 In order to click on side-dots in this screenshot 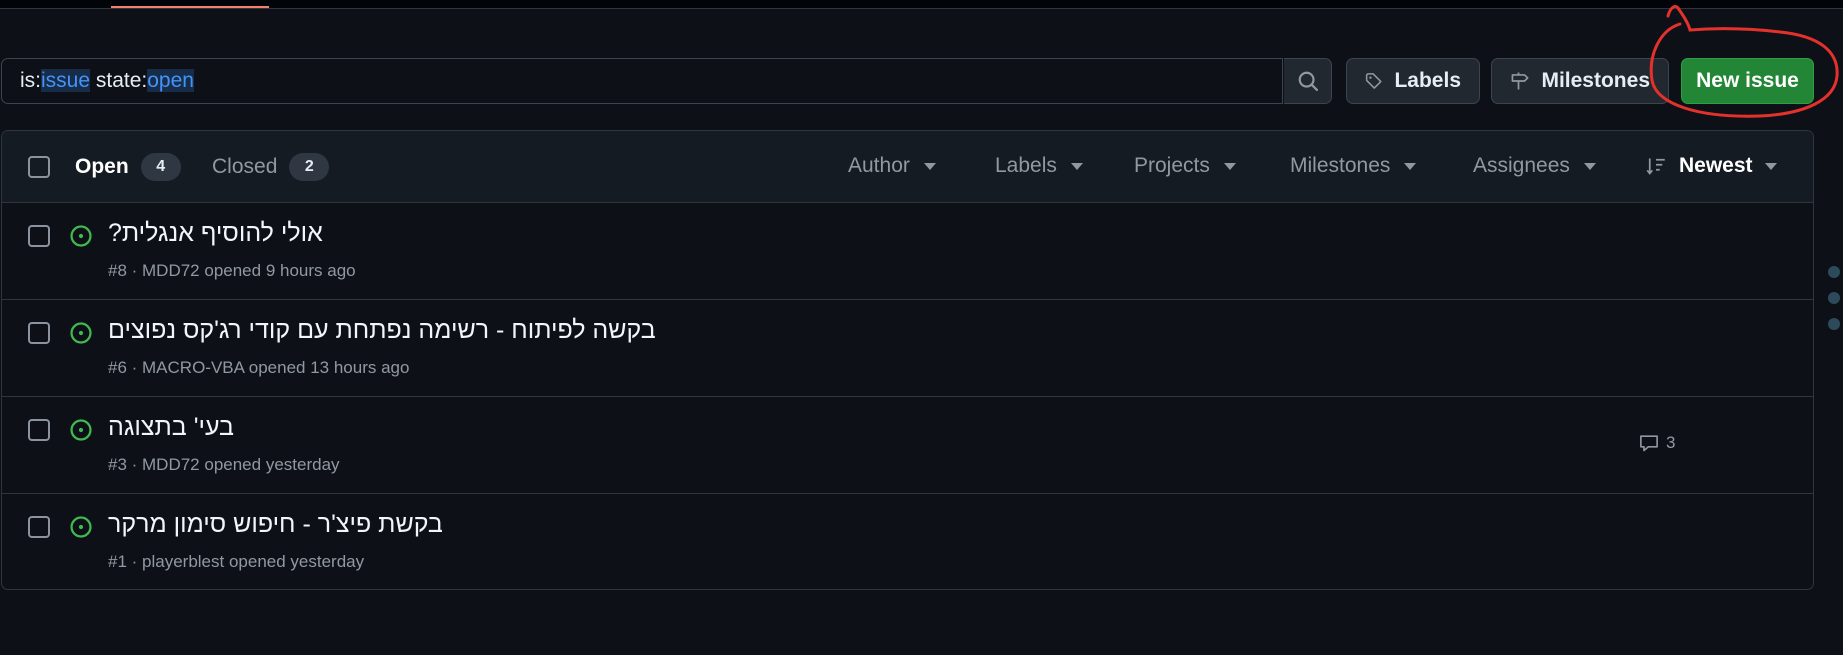, I will do `click(1834, 305)`.